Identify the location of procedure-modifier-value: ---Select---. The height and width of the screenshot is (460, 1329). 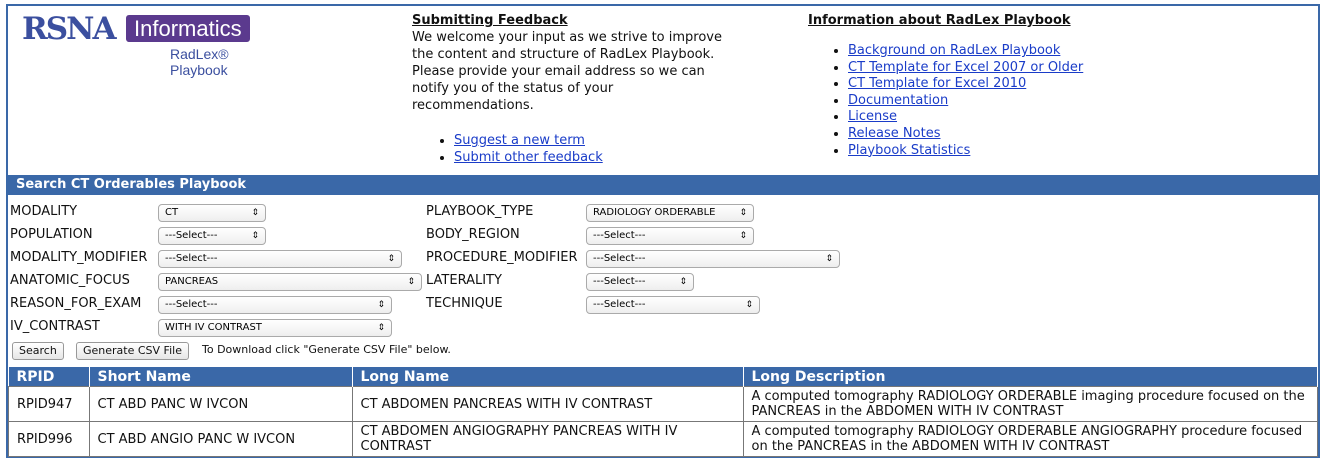
(619, 258).